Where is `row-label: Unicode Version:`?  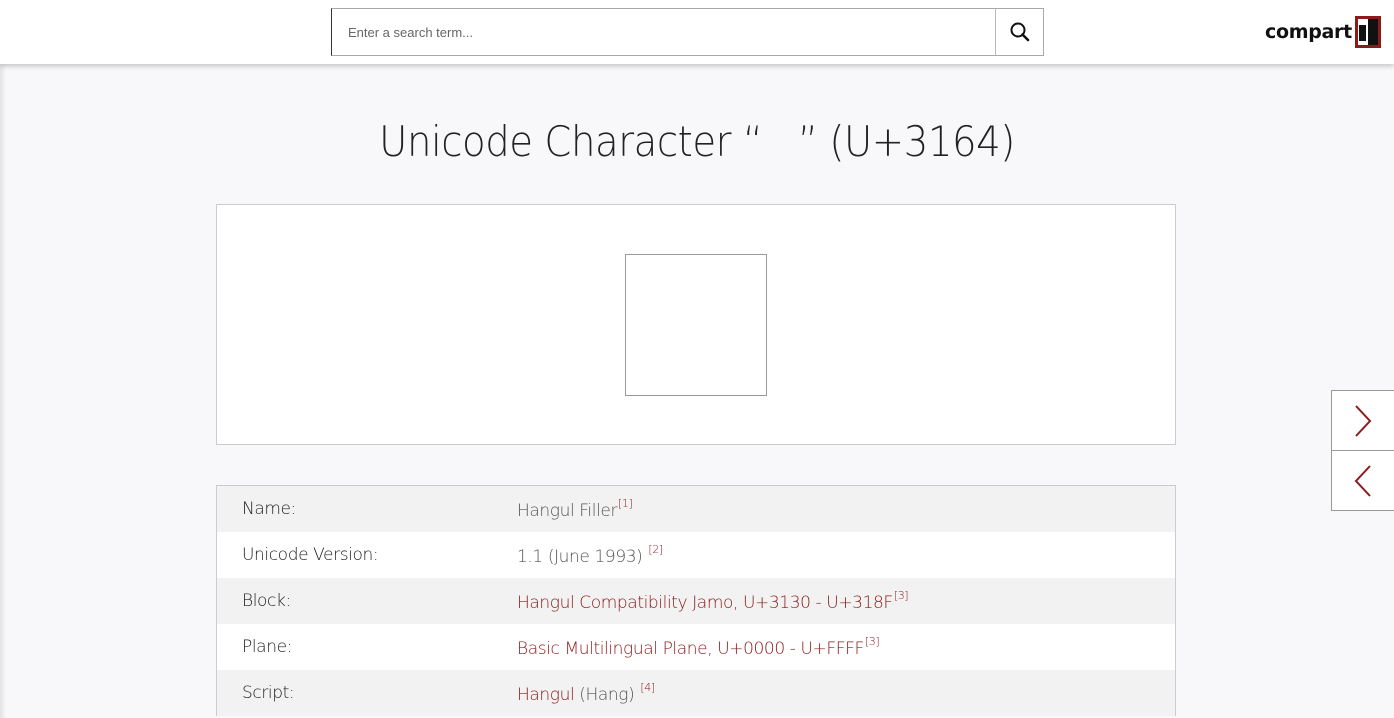 row-label: Unicode Version: is located at coordinates (310, 555).